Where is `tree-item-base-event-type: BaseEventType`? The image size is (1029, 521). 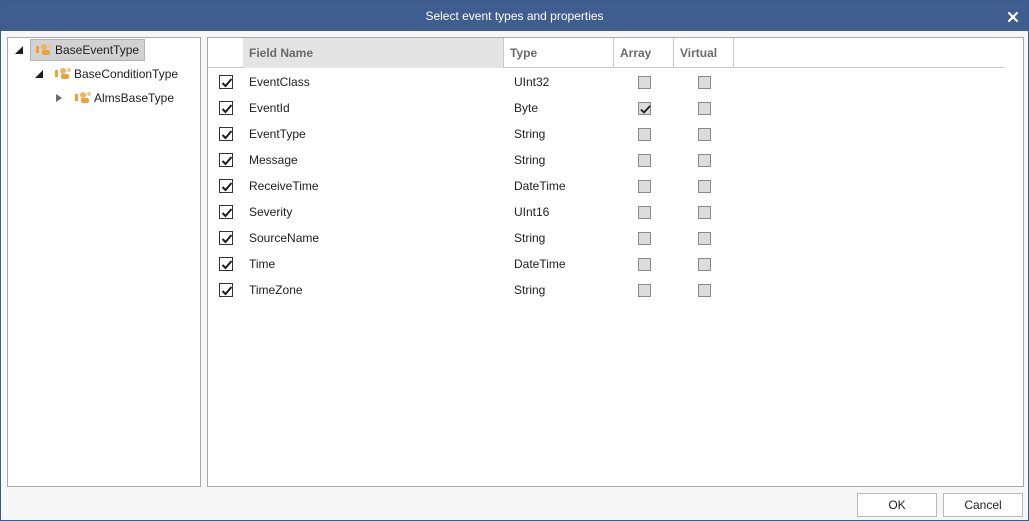
tree-item-base-event-type: BaseEventType is located at coordinates (79, 50).